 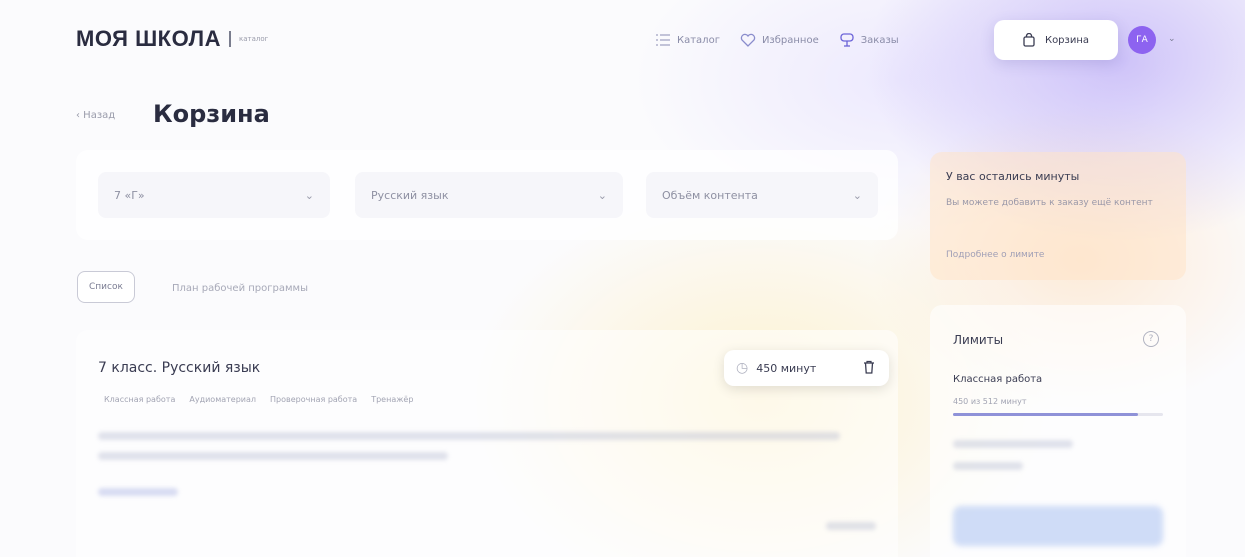 I want to click on course-tag: Классная работа, so click(x=140, y=399).